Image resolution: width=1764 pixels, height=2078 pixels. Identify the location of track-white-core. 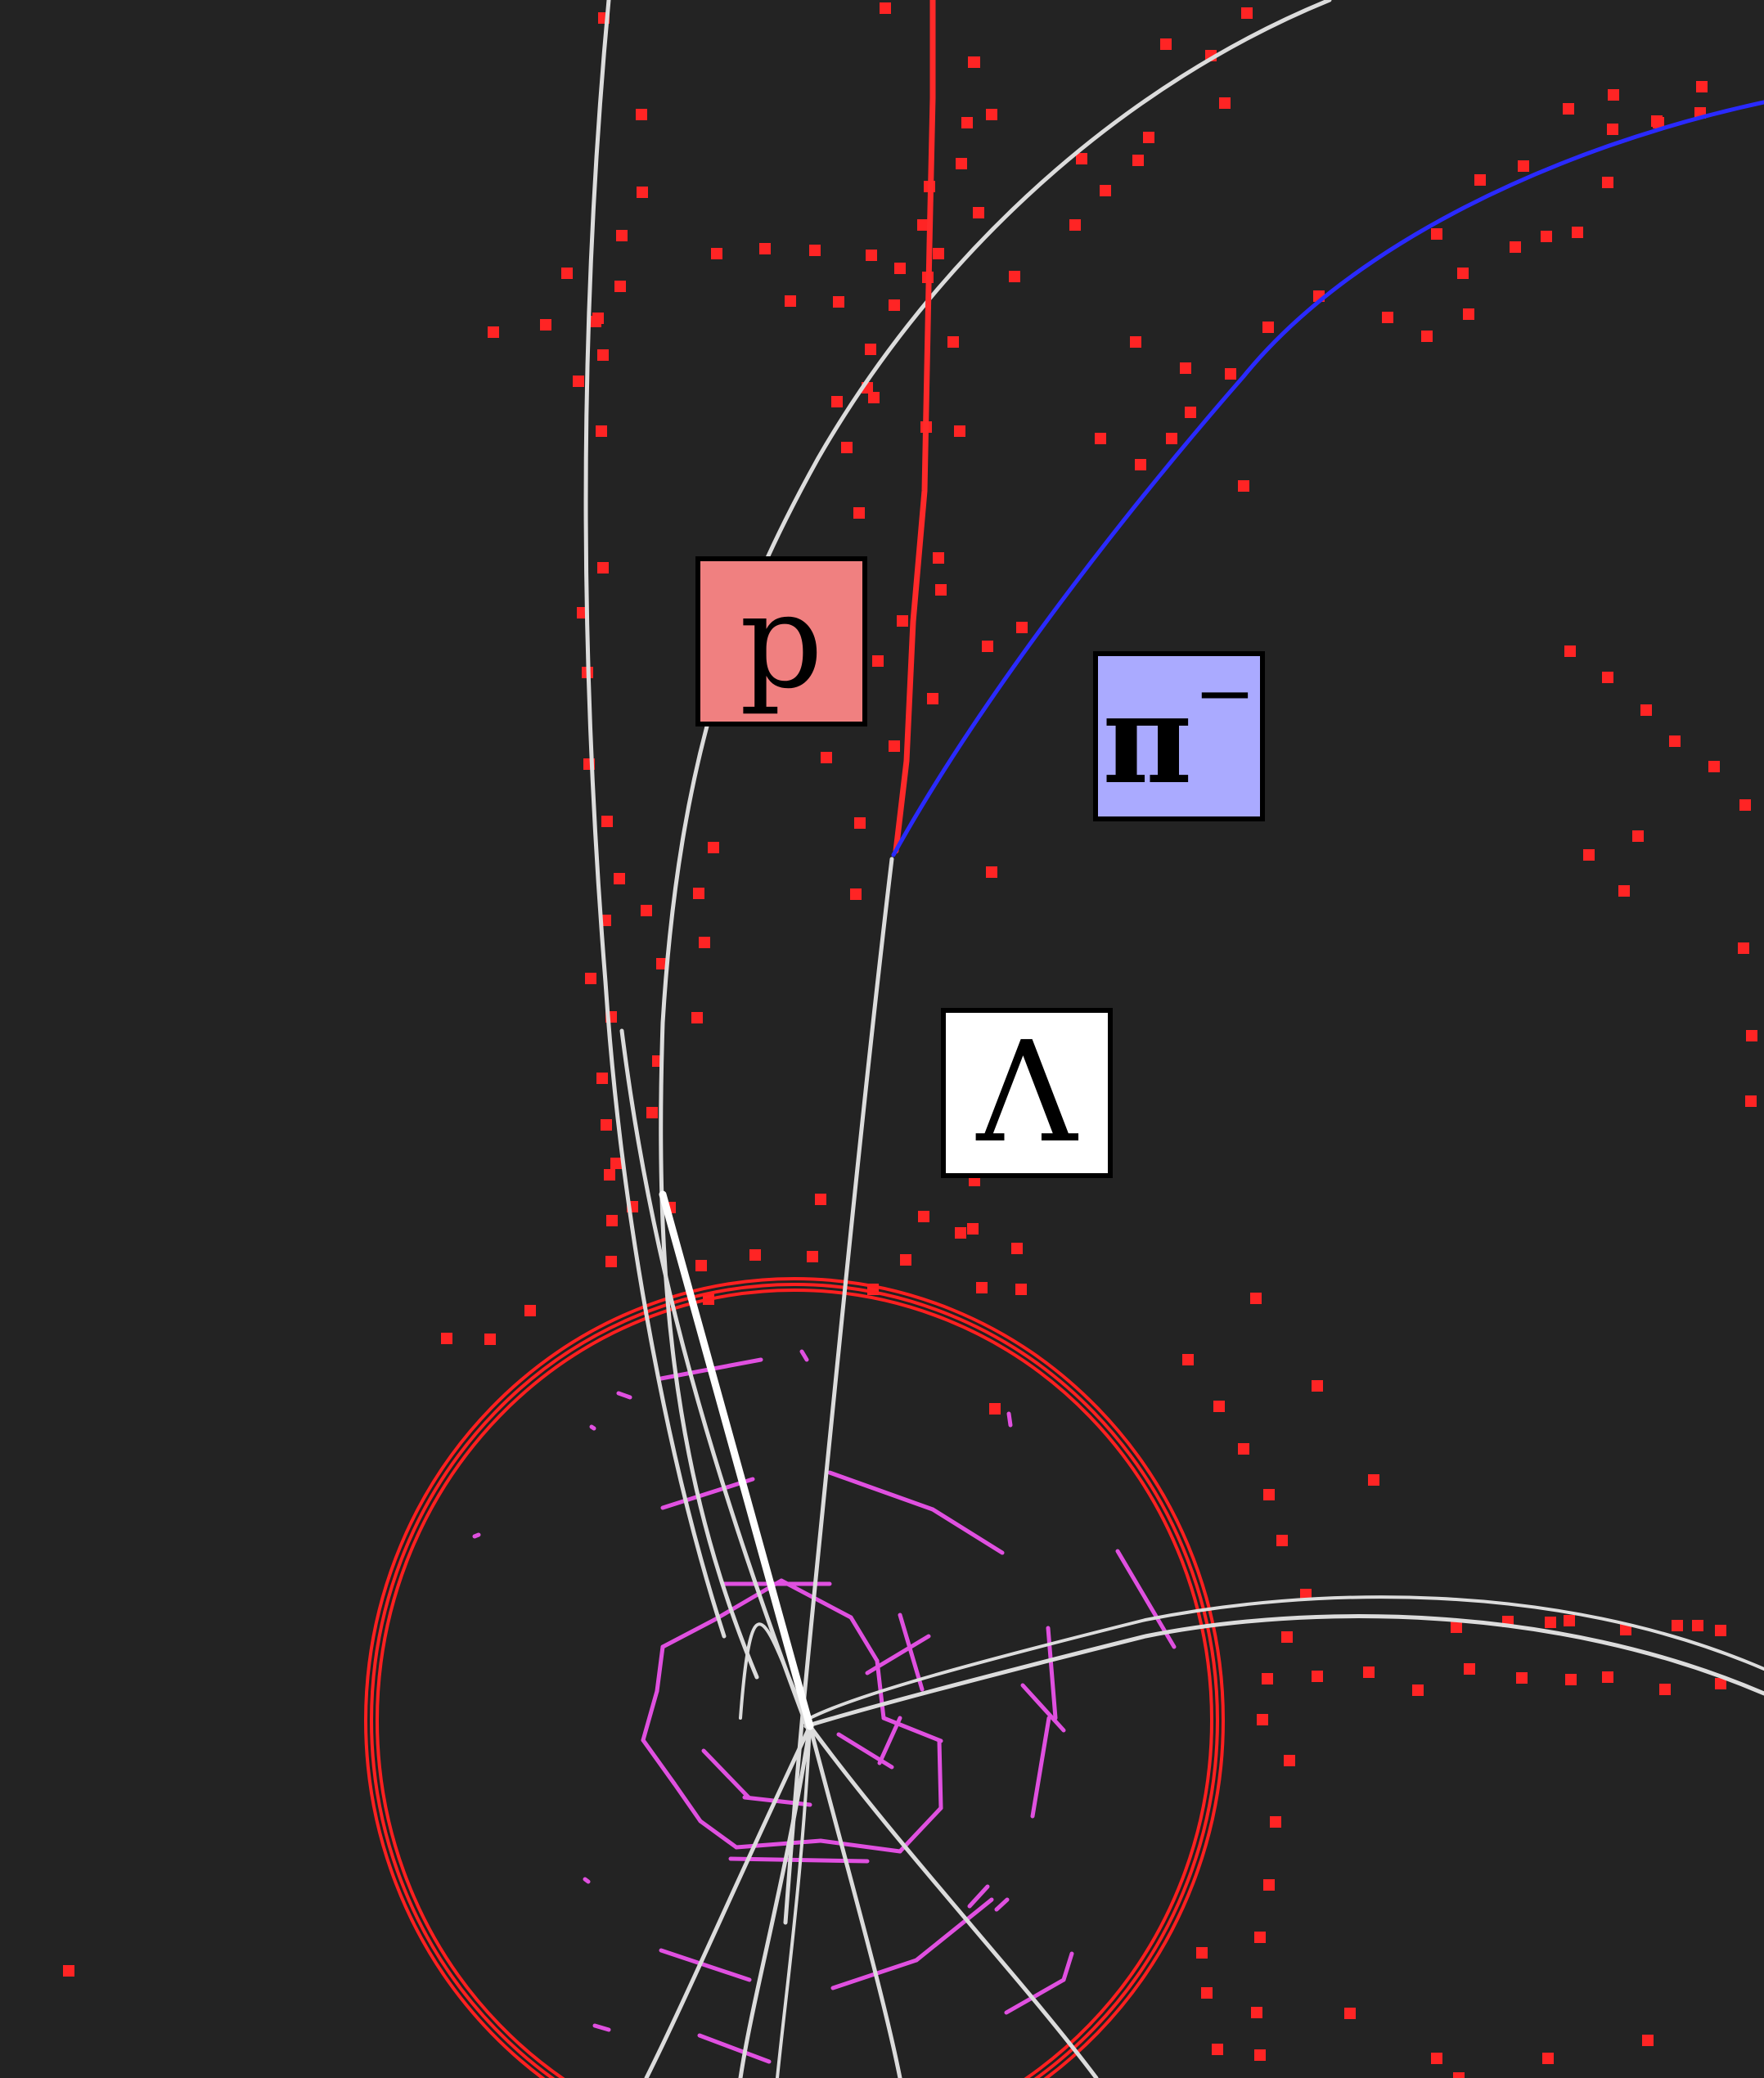
(737, 1460).